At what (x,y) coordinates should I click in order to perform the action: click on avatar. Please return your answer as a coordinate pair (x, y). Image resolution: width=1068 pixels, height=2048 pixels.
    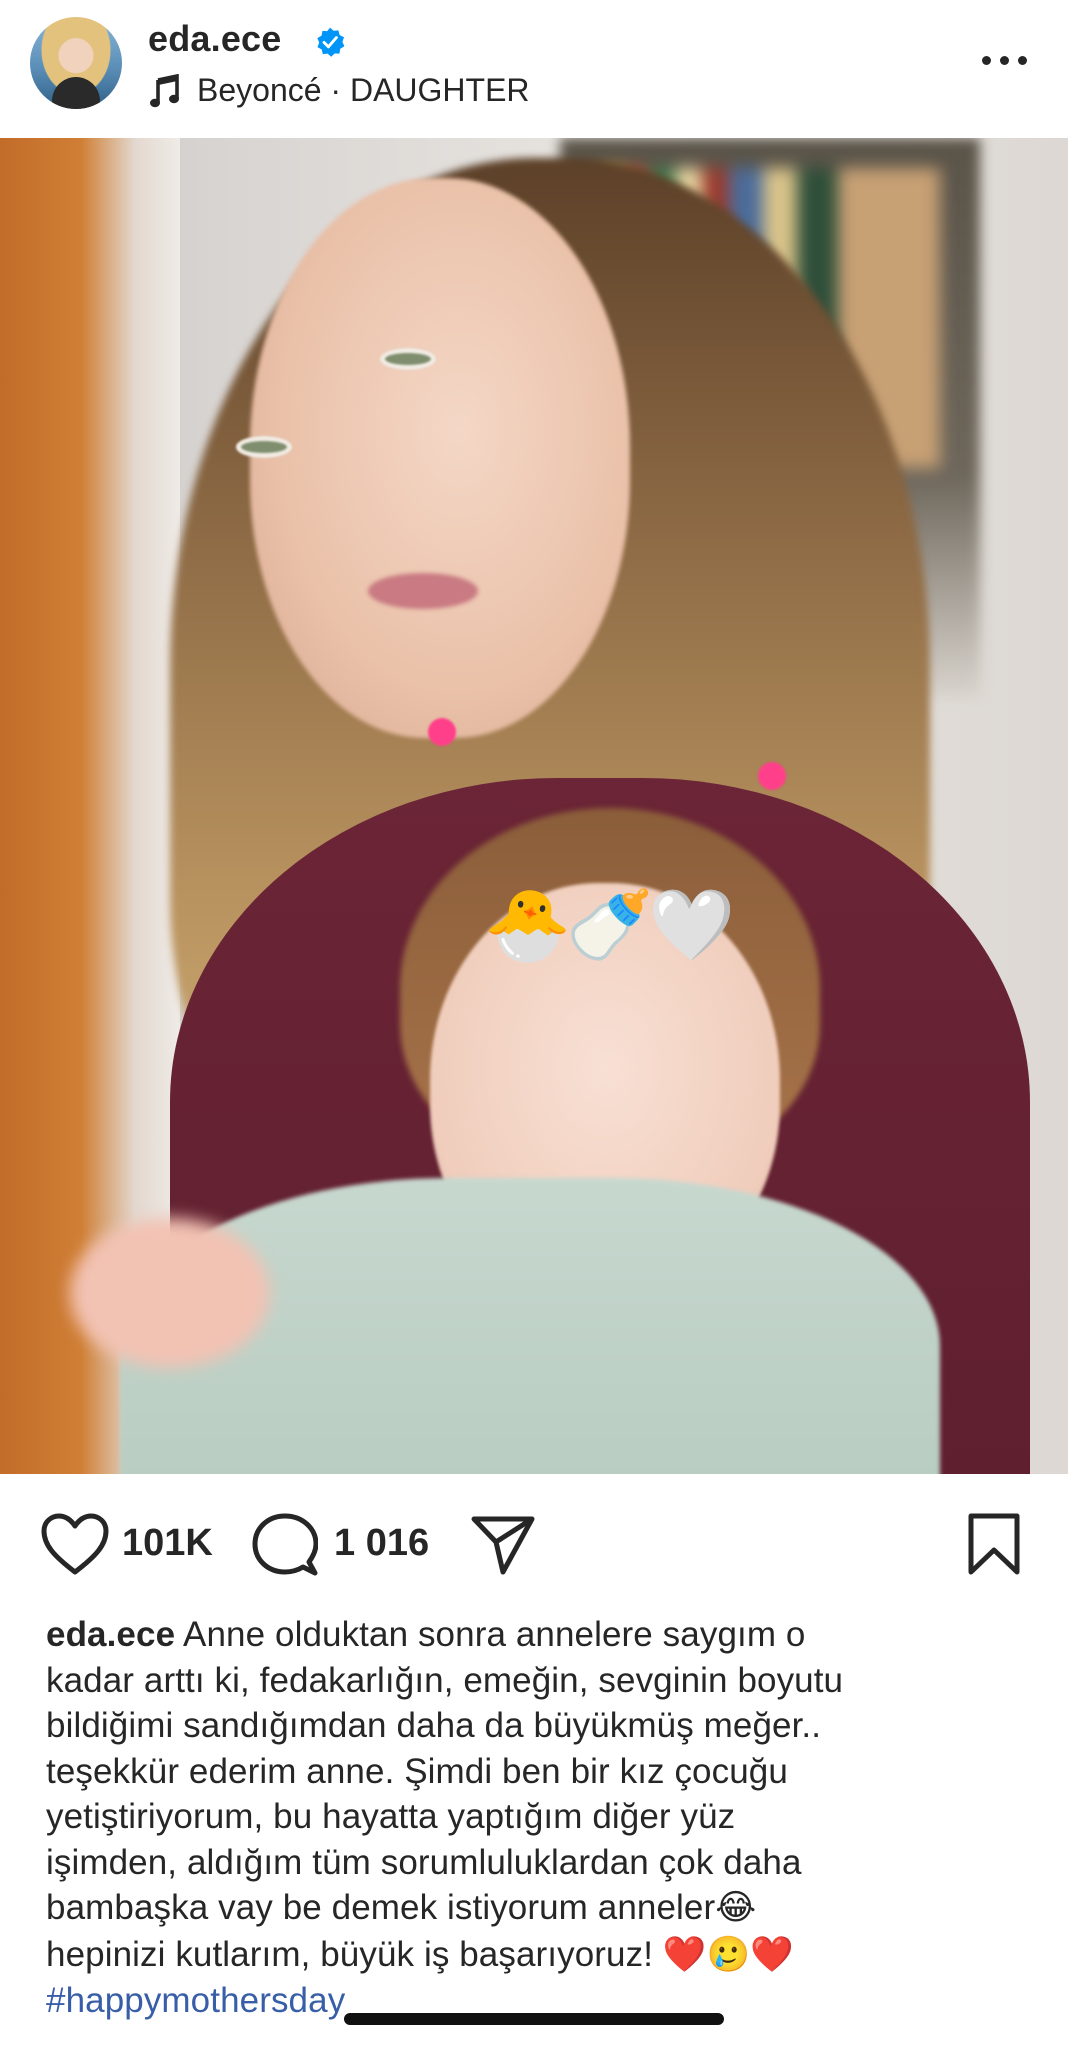
    Looking at the image, I should click on (76, 63).